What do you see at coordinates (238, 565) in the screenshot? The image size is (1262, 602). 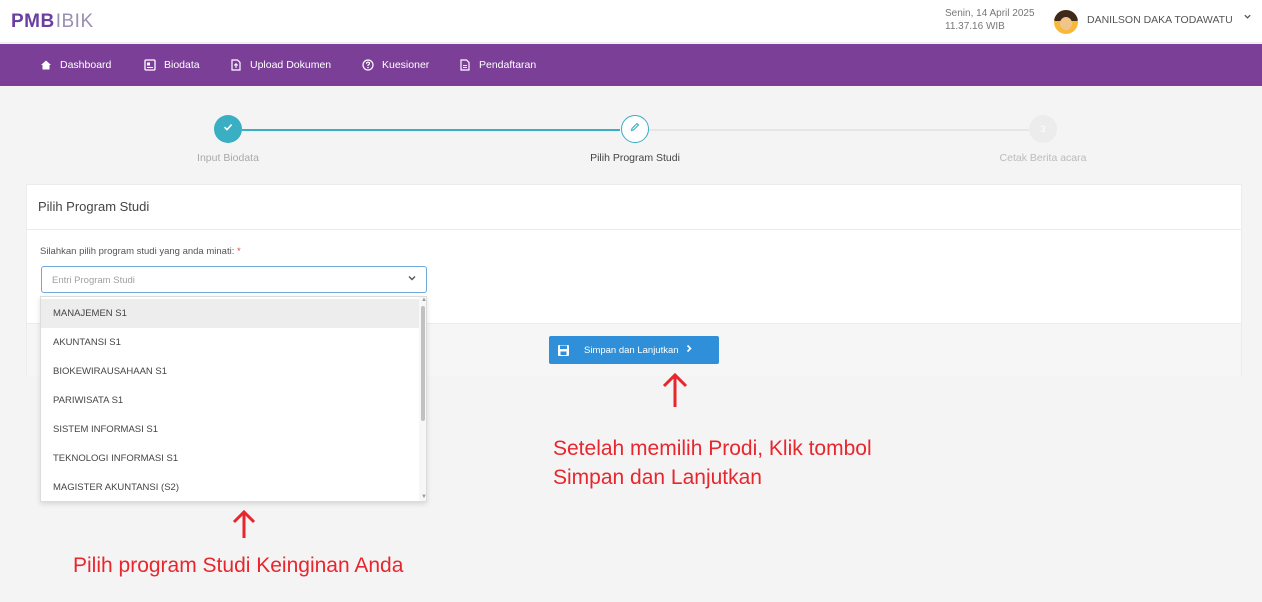 I see `annotation-left: Pilih program Studi Keinginan Anda` at bounding box center [238, 565].